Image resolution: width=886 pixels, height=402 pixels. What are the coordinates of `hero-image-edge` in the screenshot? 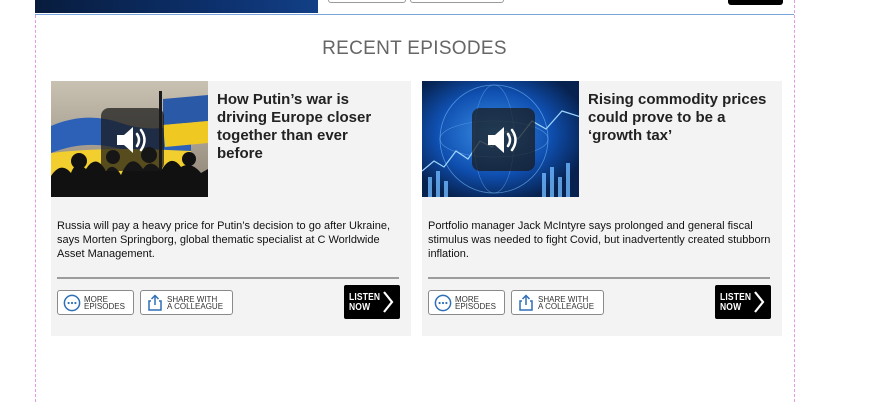 It's located at (176, 6).